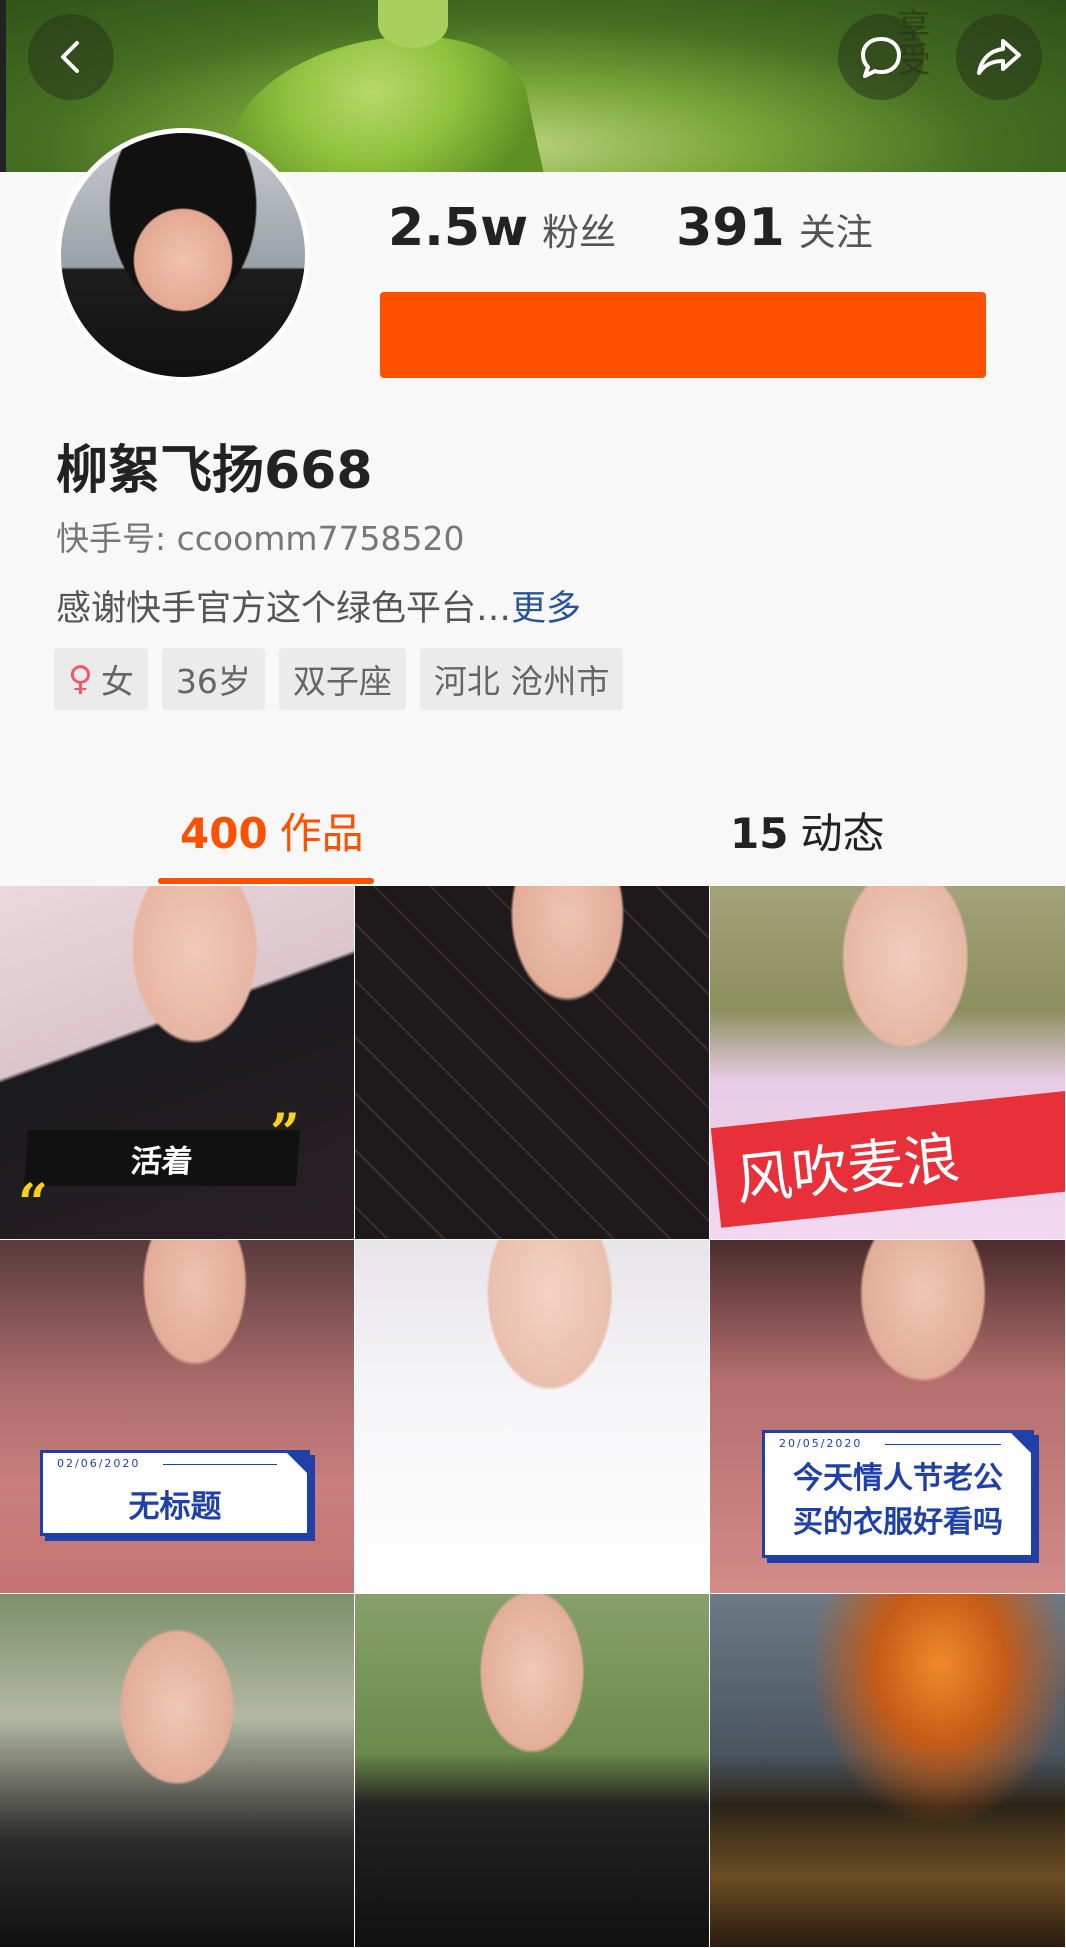 This screenshot has height=1948, width=1066. Describe the element at coordinates (630, 233) in the screenshot. I see `profile-stats: 2.5w 粉丝 391 关注` at that location.